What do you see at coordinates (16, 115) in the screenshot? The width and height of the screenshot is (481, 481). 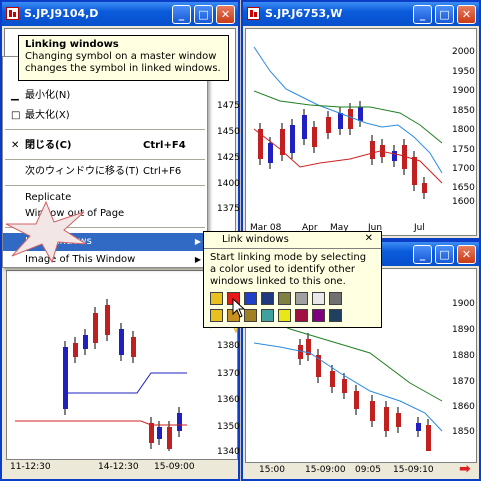 I see `maximize-icon: □` at bounding box center [16, 115].